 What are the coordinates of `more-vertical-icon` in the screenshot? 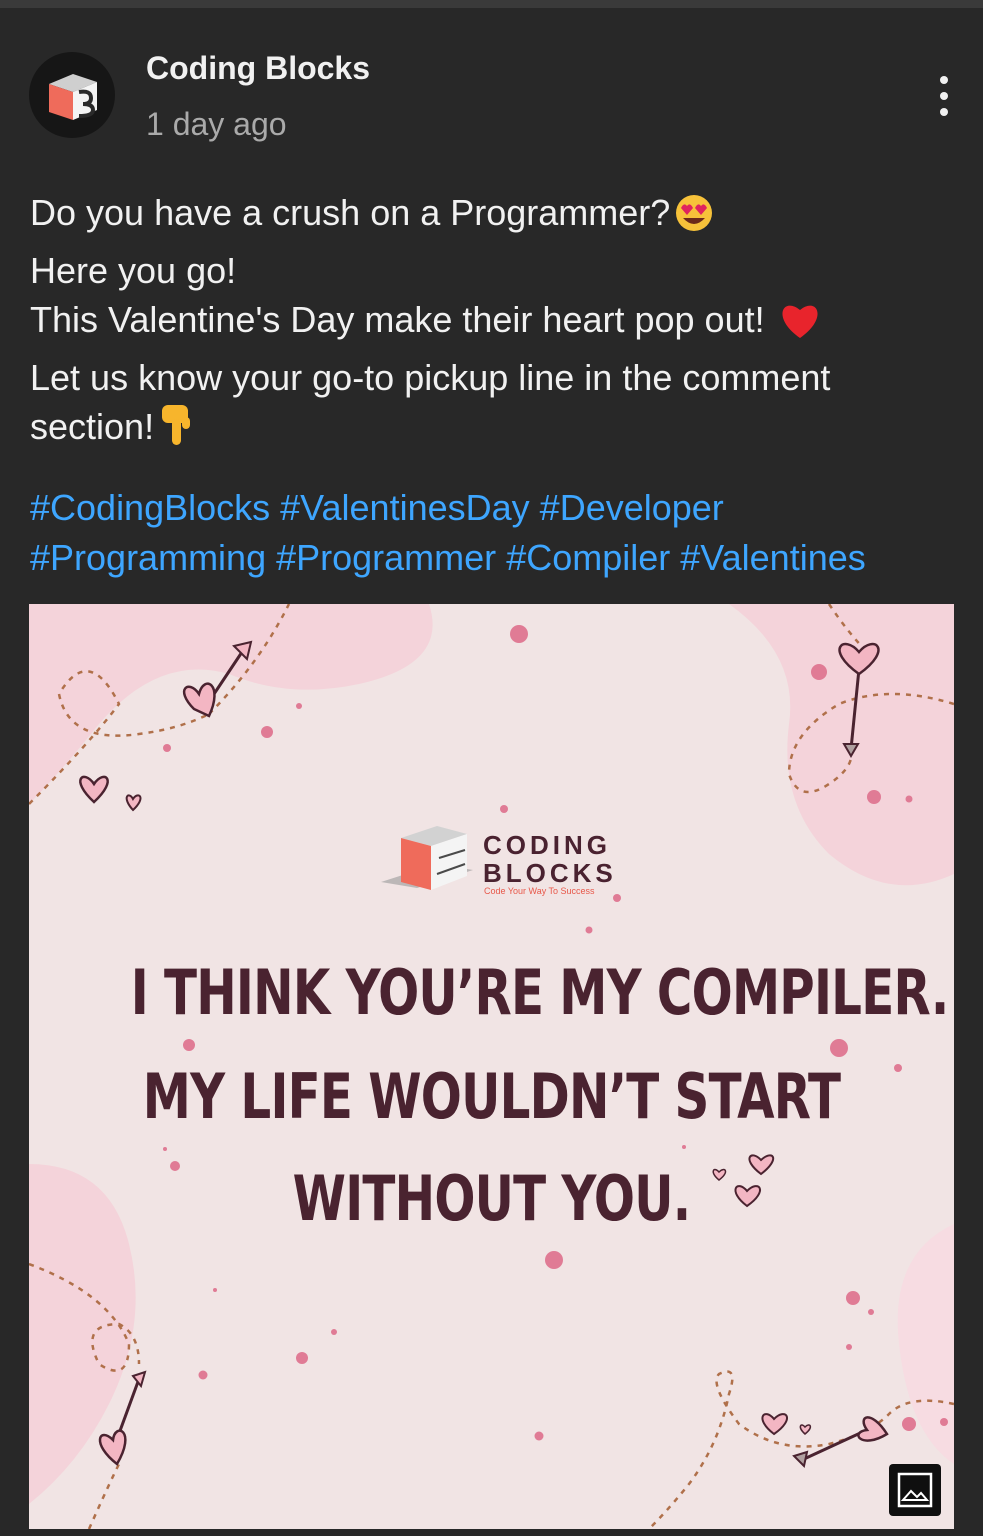 It's located at (944, 80).